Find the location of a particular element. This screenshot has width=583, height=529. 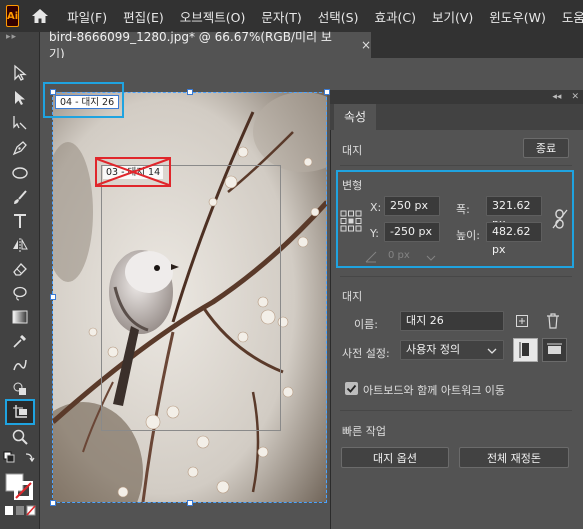

resize-handle-top is located at coordinates (190, 92).